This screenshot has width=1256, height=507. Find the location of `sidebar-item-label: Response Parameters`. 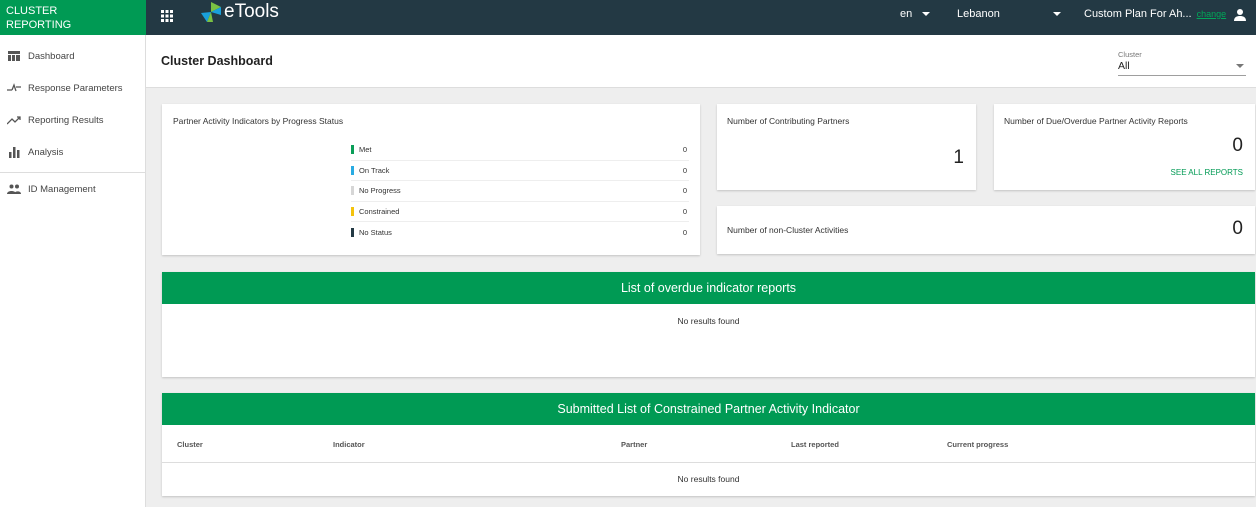

sidebar-item-label: Response Parameters is located at coordinates (75, 88).